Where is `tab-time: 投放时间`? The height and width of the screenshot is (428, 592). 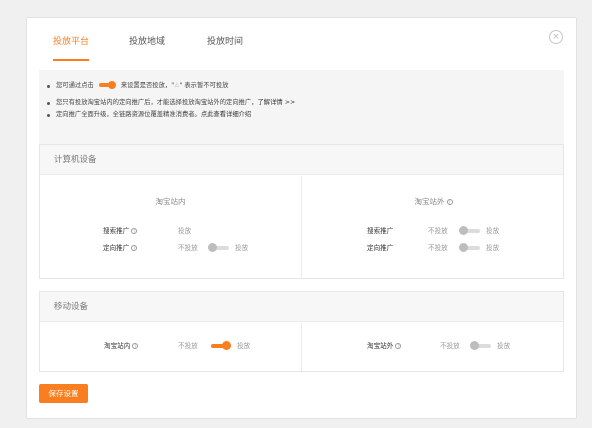
tab-time: 投放时间 is located at coordinates (225, 47).